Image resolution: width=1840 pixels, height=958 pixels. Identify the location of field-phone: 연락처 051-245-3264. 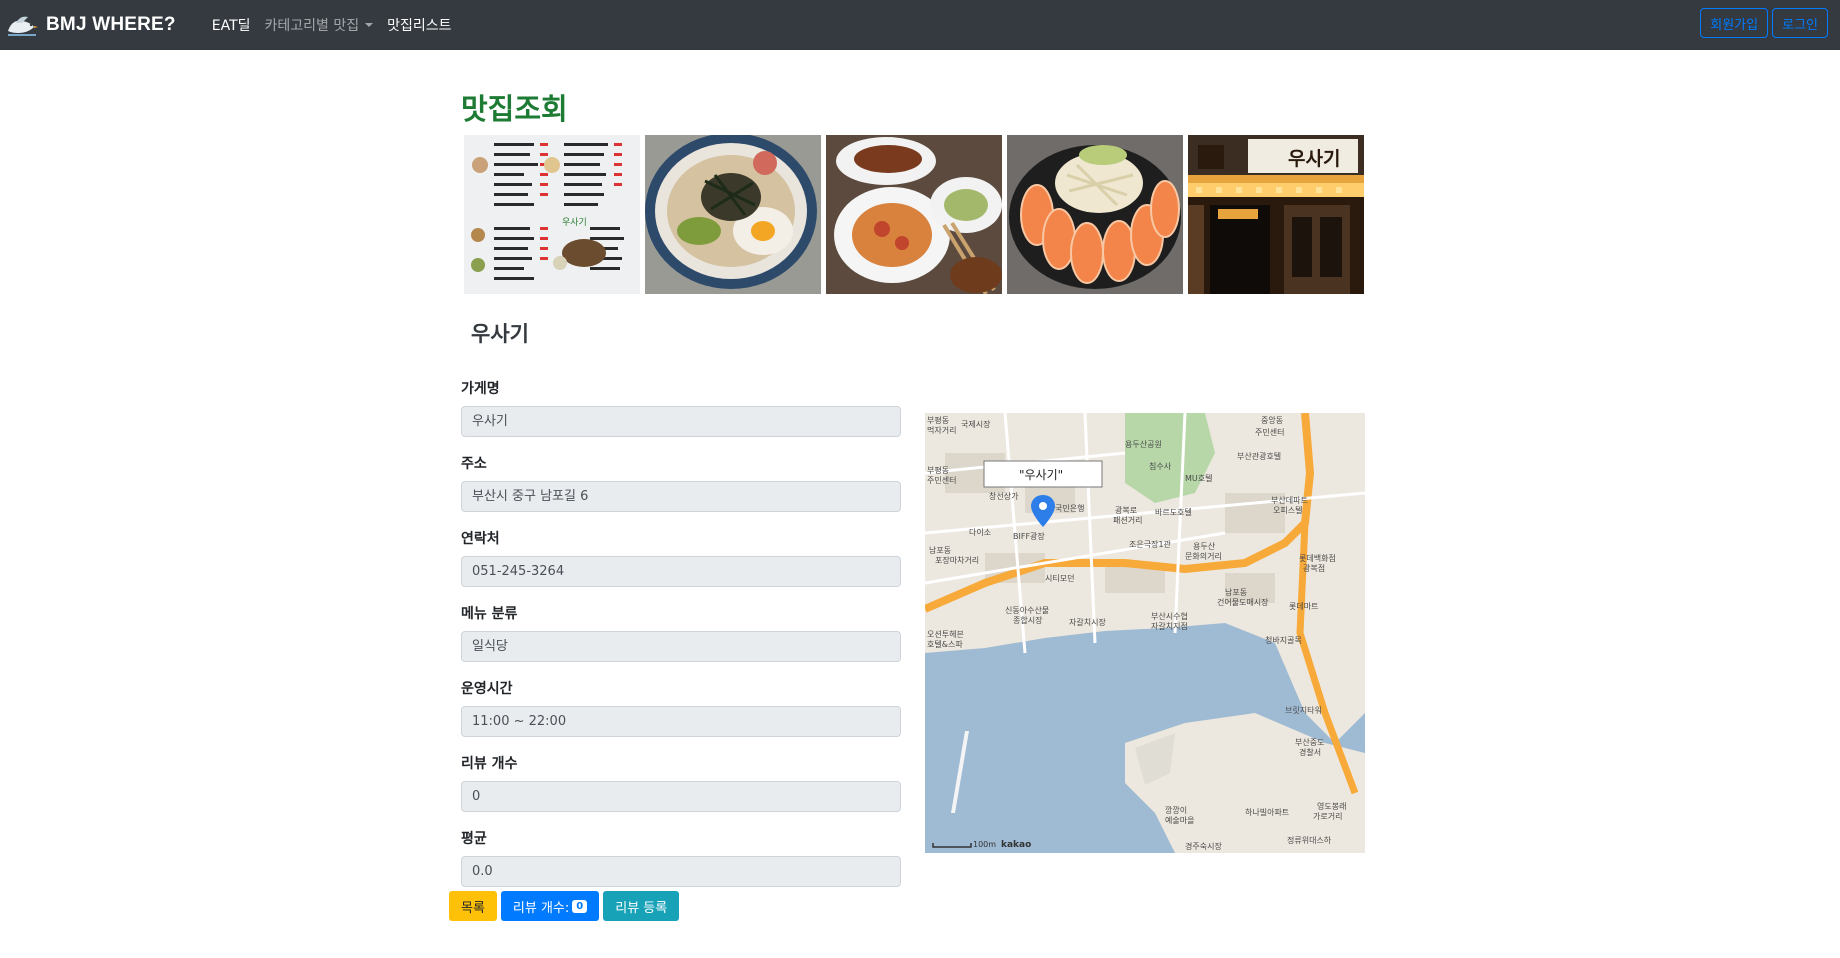
(681, 557).